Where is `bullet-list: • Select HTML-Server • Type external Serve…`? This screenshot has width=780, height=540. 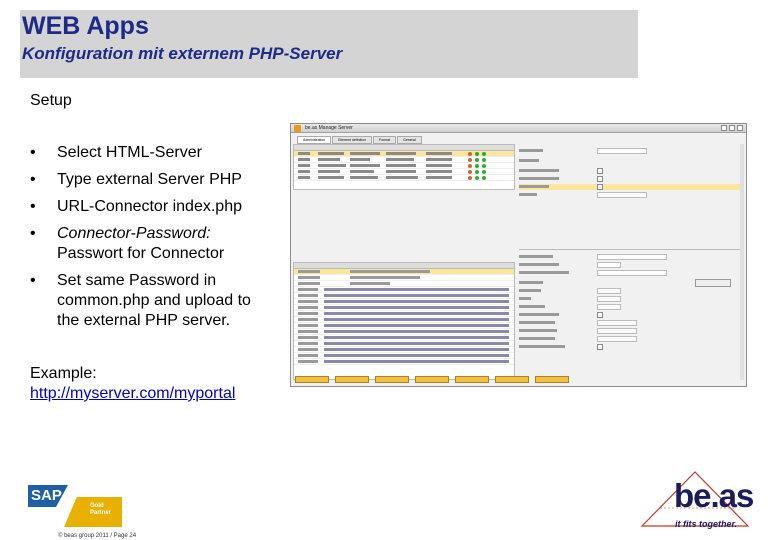
bullet-list: • Select HTML-Server • Type external Serve… is located at coordinates (157, 237).